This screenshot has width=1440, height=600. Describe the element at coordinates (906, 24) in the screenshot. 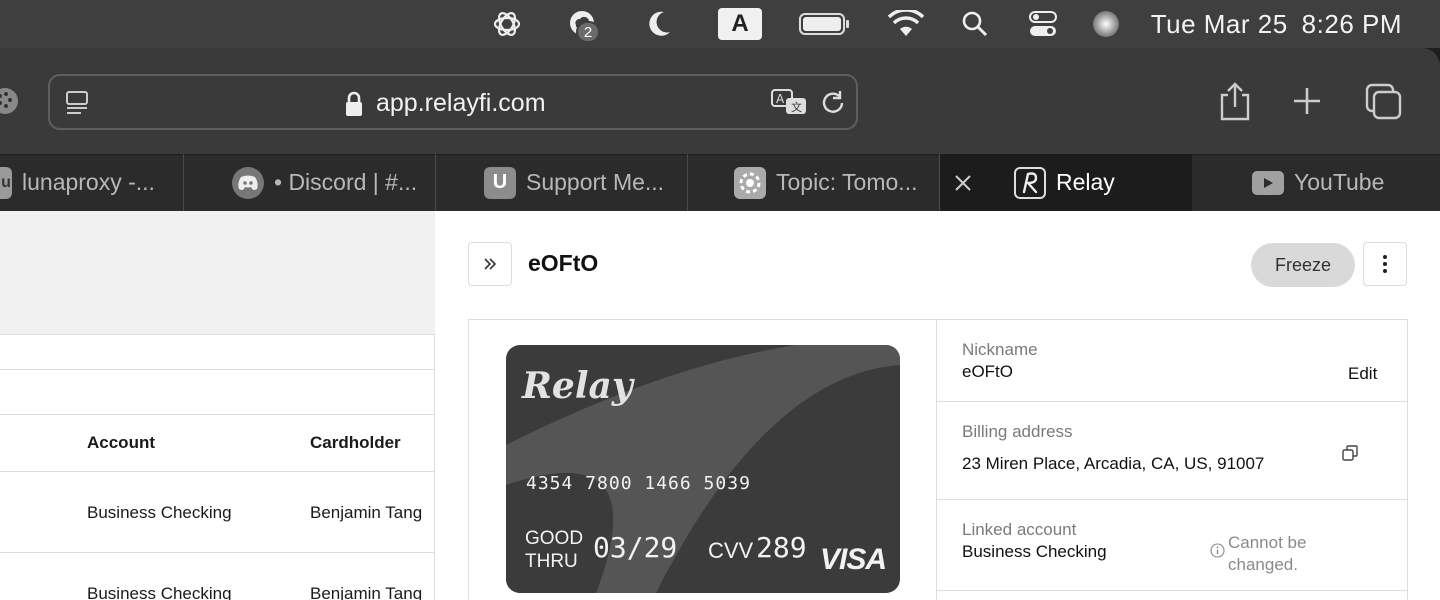

I see `wifi-icon` at that location.